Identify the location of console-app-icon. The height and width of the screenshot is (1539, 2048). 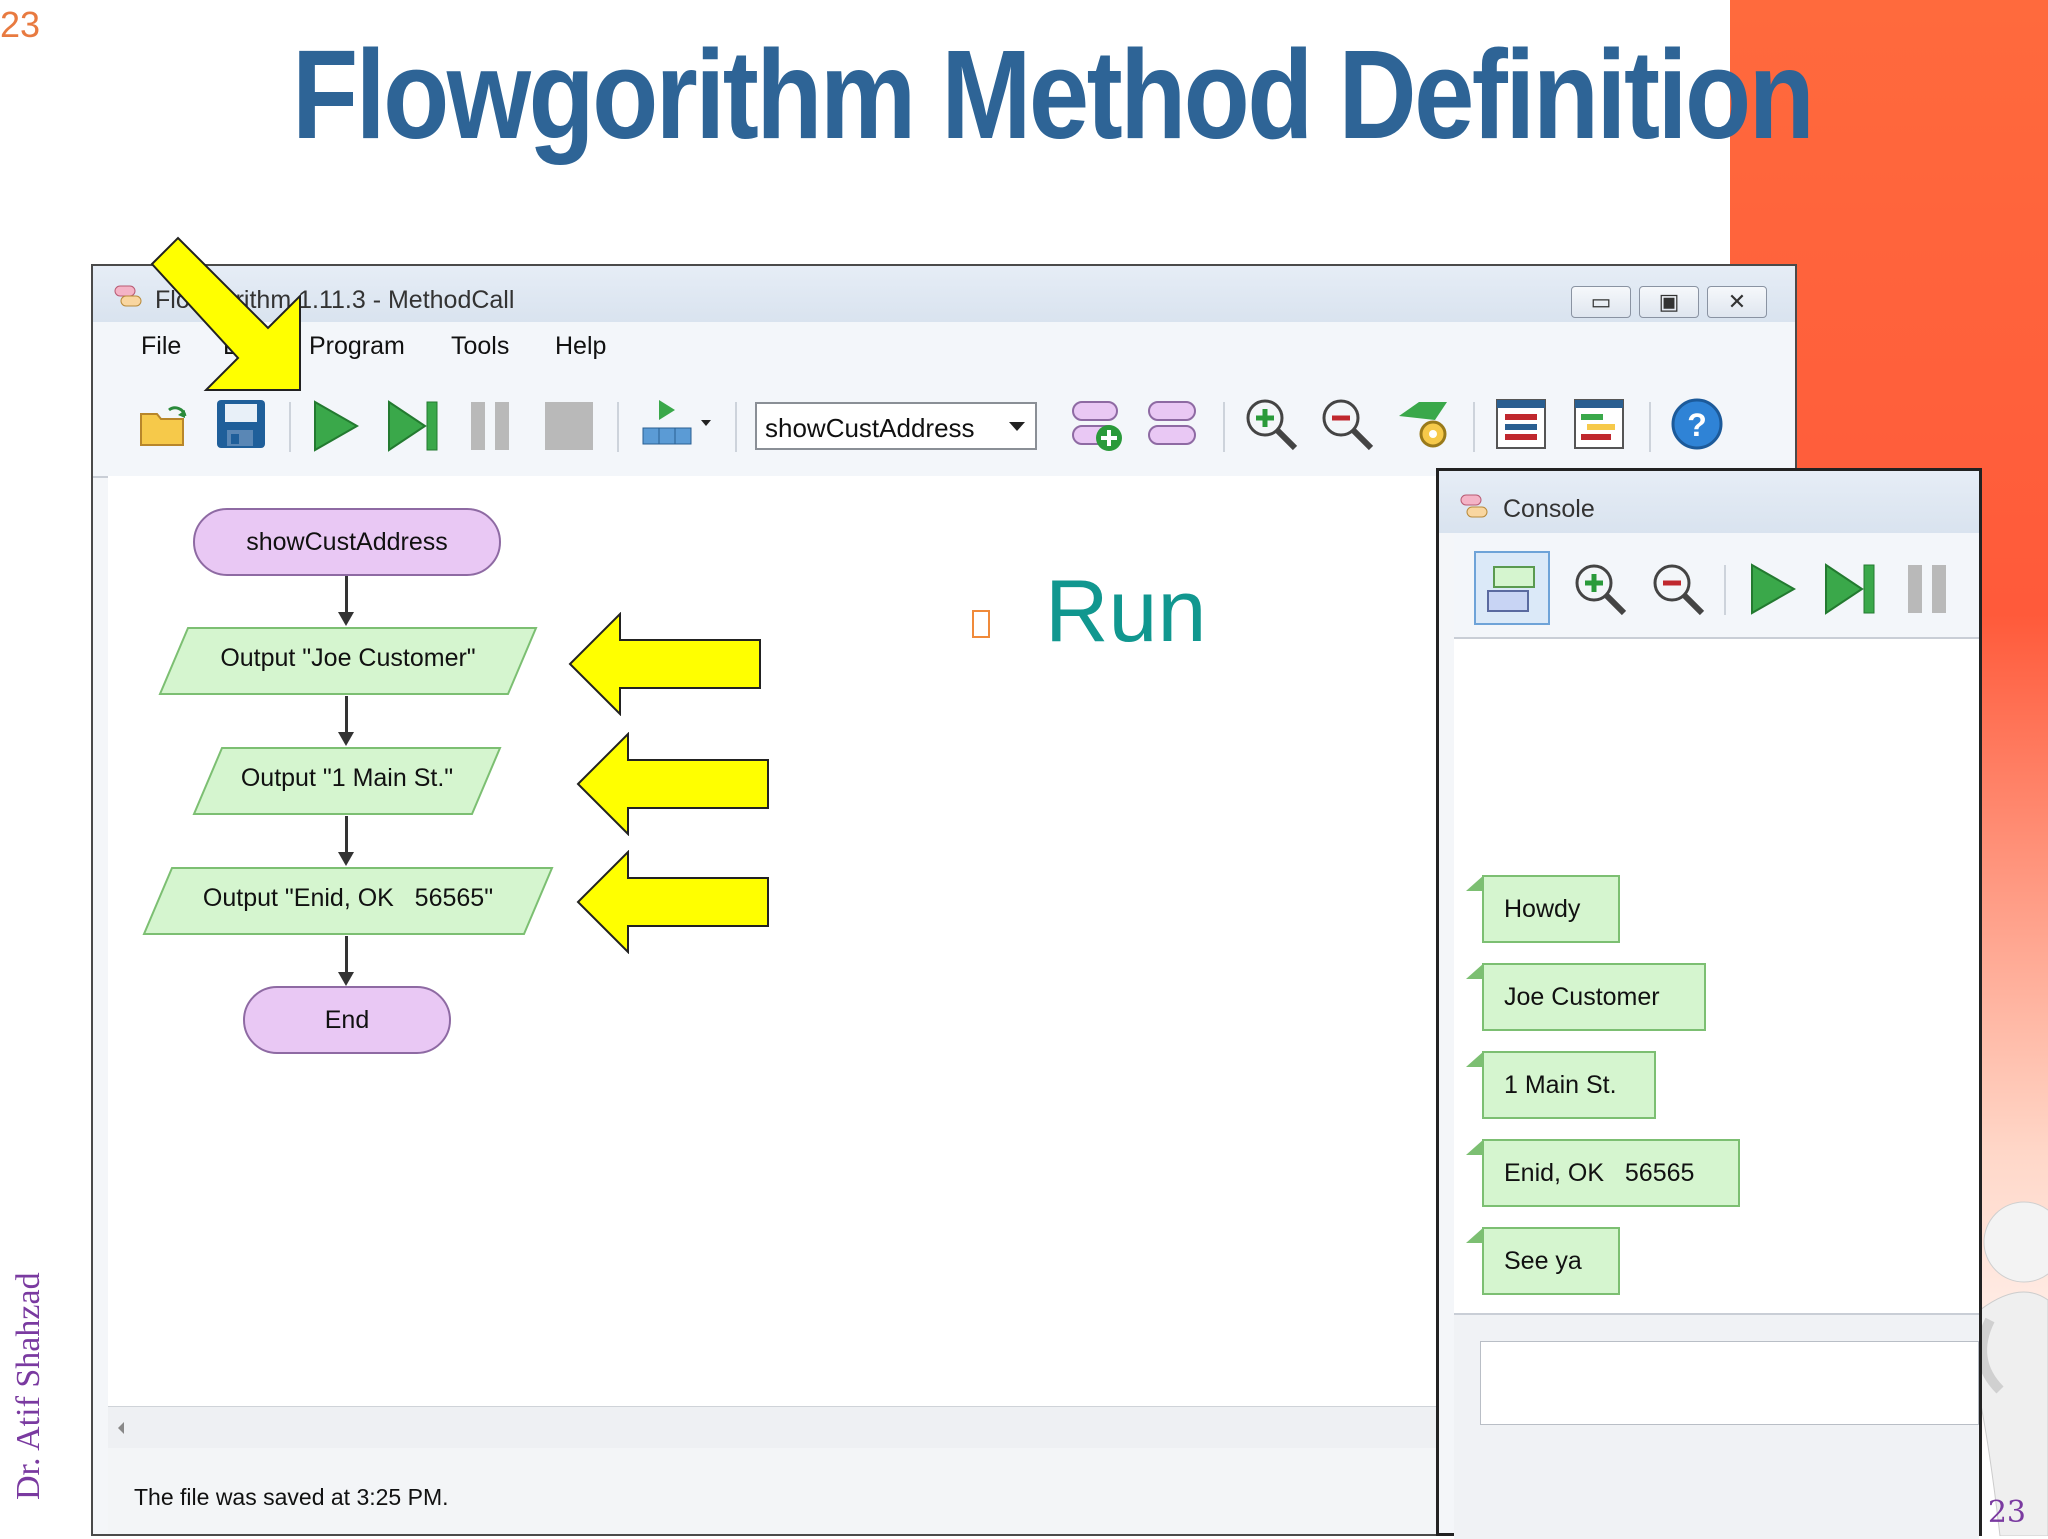
(1474, 506).